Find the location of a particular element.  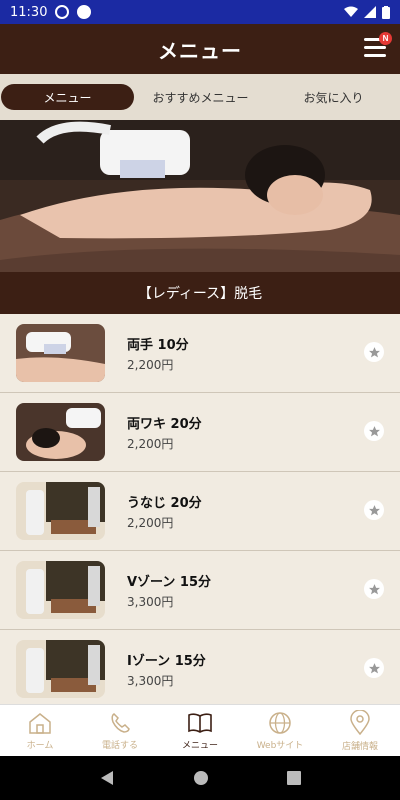

nav-menu-label: メニュー is located at coordinates (199, 745).